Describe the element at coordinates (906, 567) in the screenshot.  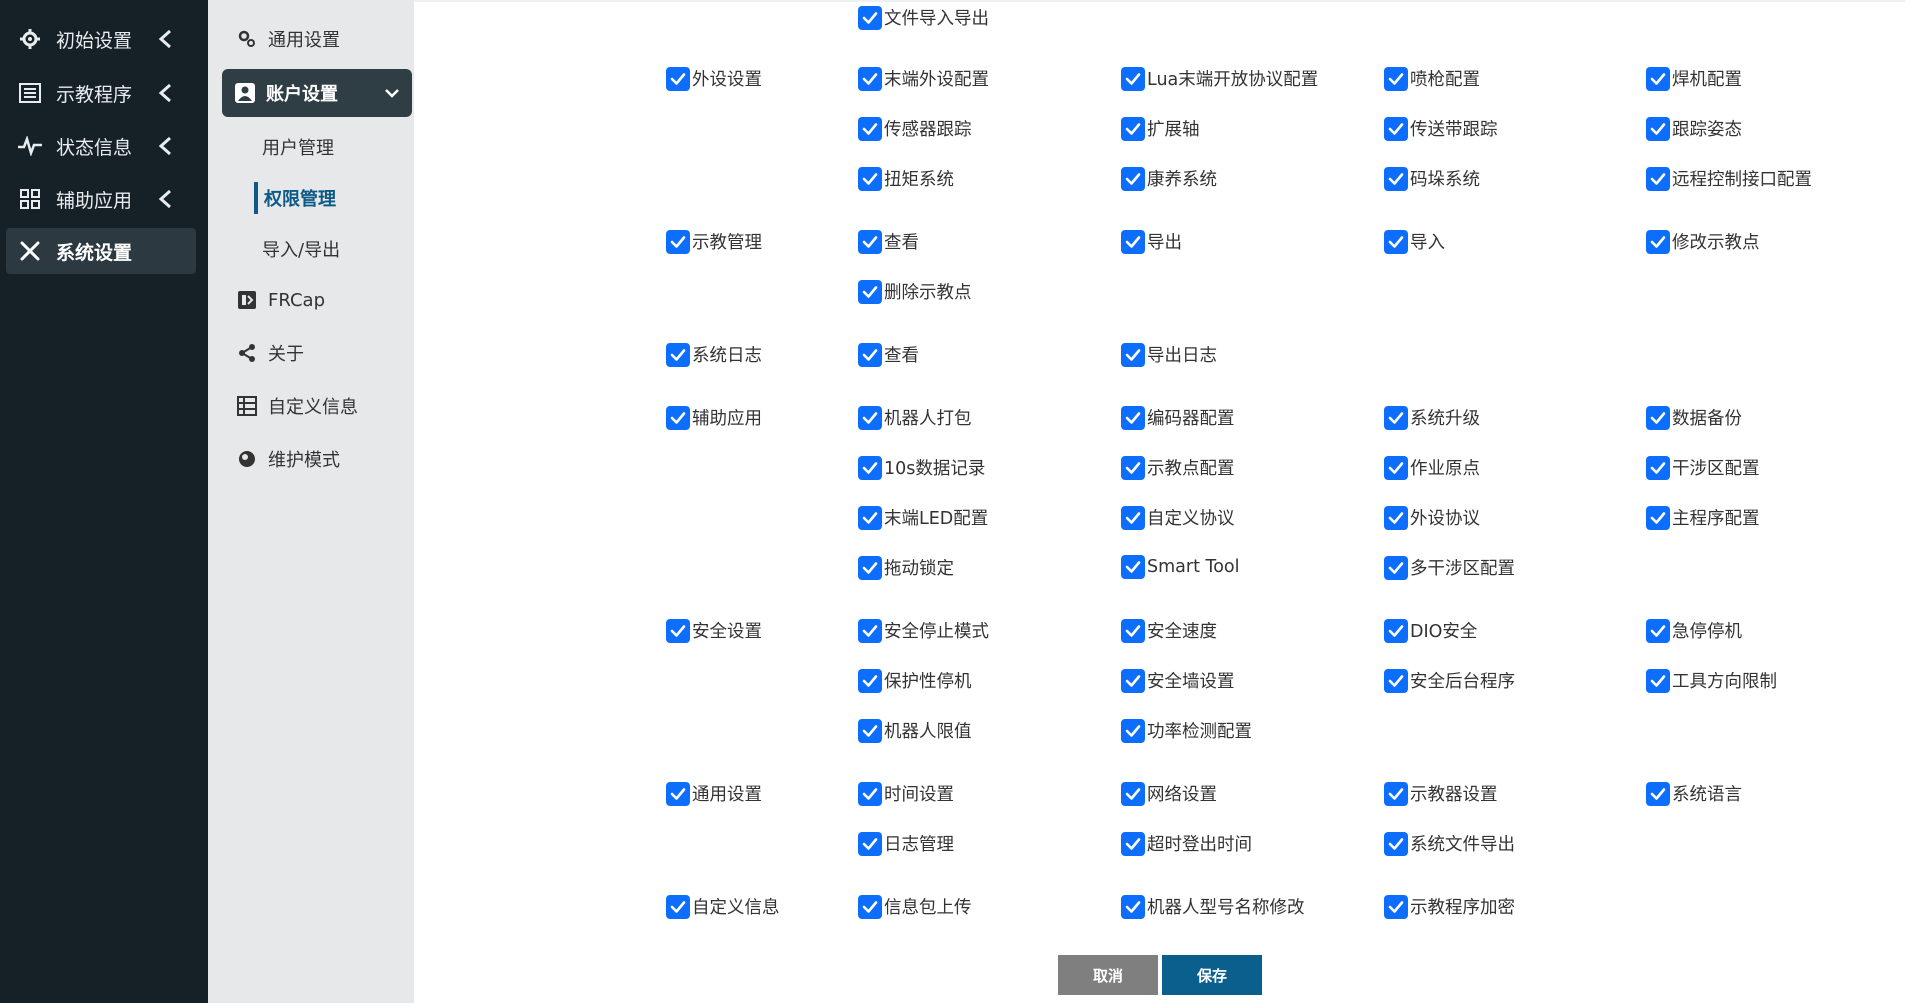
I see `permission-checkbox: 拖动锁定` at that location.